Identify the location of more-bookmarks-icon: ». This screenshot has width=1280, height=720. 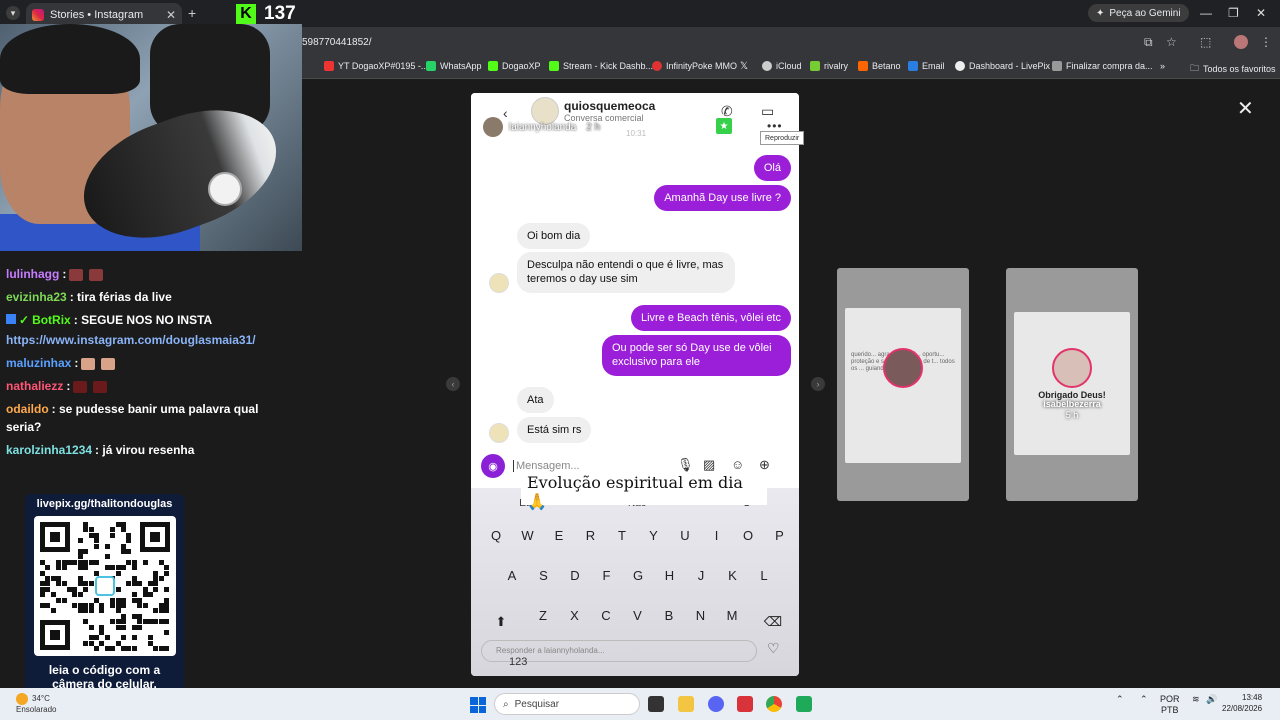
(1162, 66).